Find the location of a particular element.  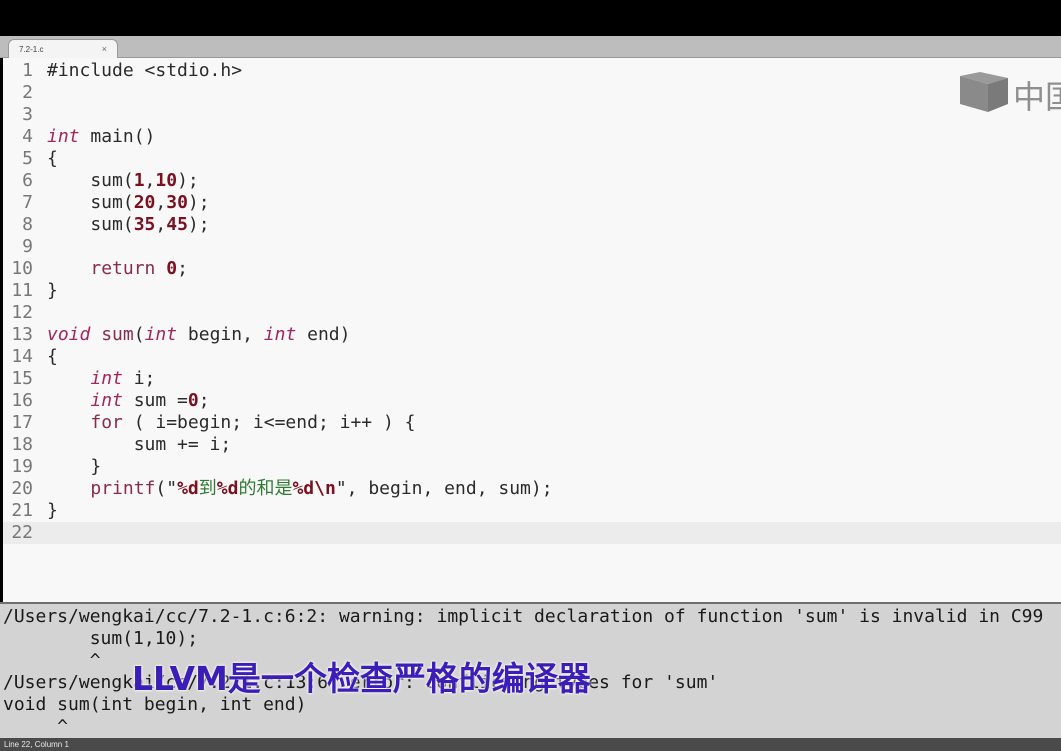

code-line: 21} is located at coordinates (532, 511).